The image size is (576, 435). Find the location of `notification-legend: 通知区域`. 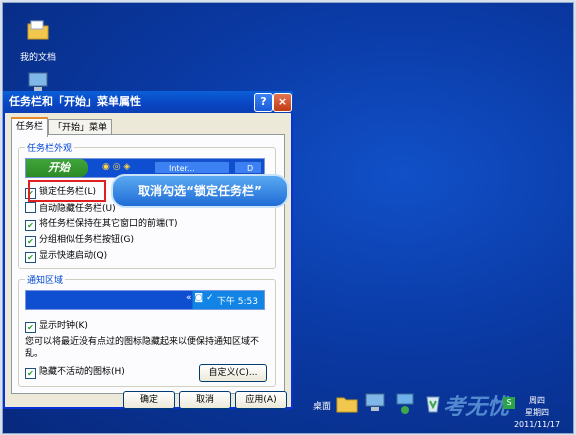

notification-legend: 通知区域 is located at coordinates (45, 279).